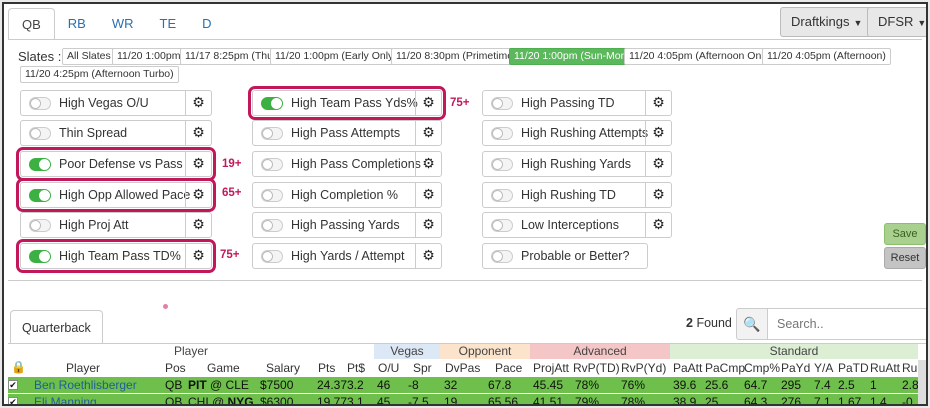 This screenshot has width=930, height=408. I want to click on tab-quarterback: Quarterback, so click(56, 327).